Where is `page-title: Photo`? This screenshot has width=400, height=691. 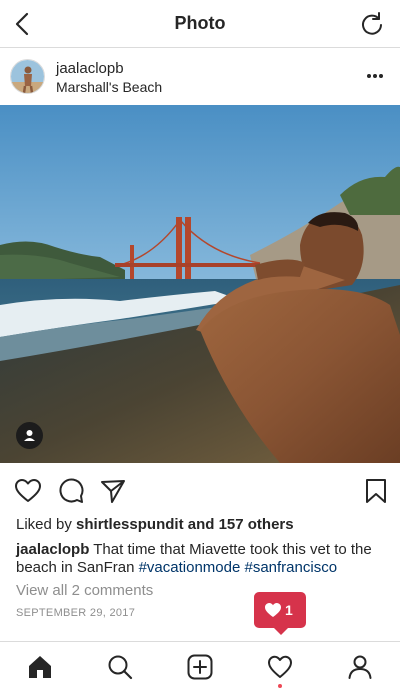
page-title: Photo is located at coordinates (200, 23).